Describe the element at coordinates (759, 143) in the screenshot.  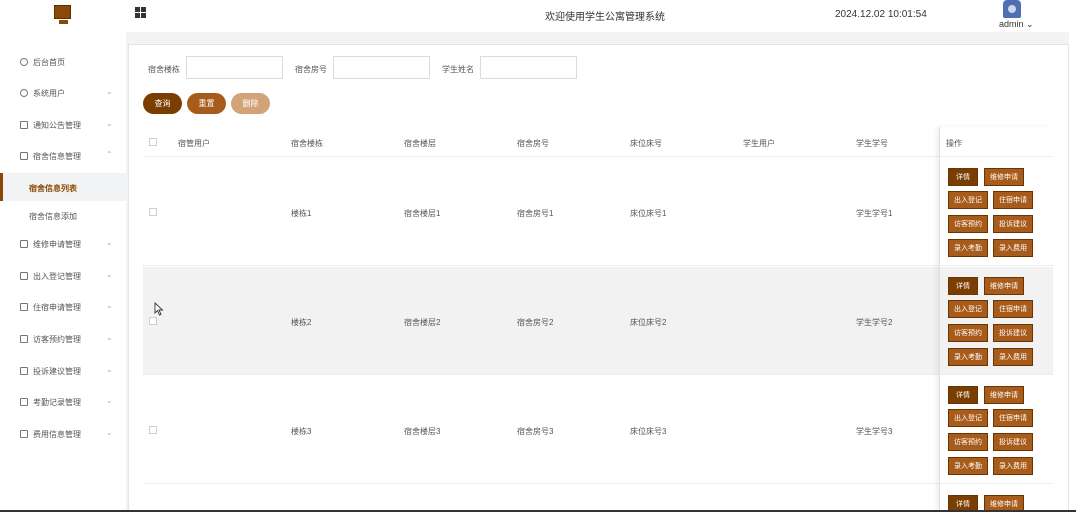
I see `col-header-student-user: 学生用户` at that location.